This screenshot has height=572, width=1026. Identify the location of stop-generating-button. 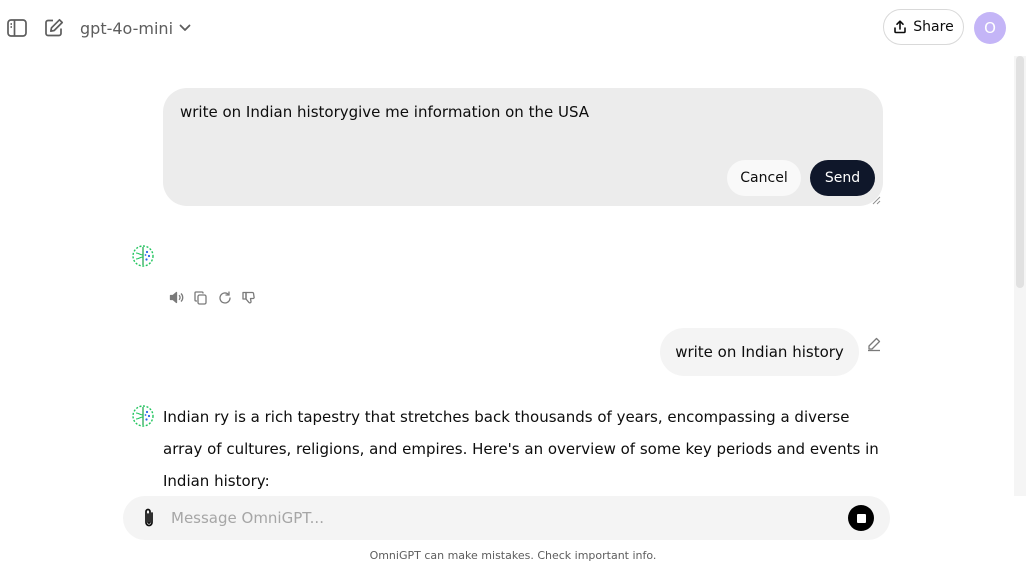
(861, 518).